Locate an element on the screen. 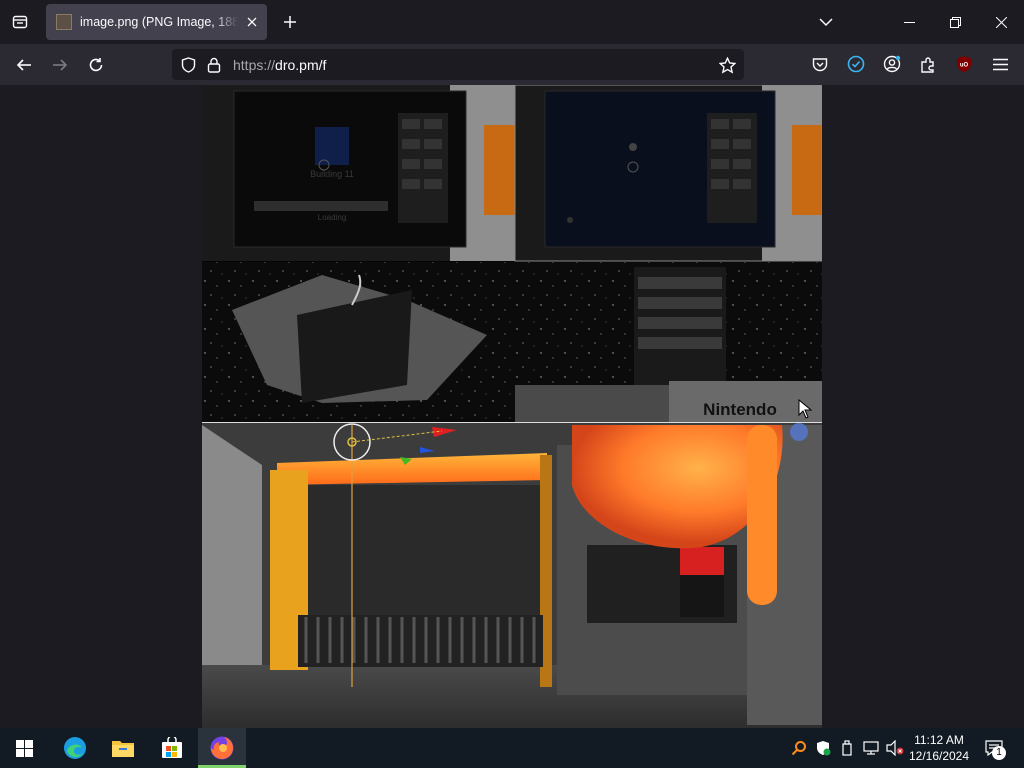 The height and width of the screenshot is (768, 1024). restore-icon is located at coordinates (955, 22).